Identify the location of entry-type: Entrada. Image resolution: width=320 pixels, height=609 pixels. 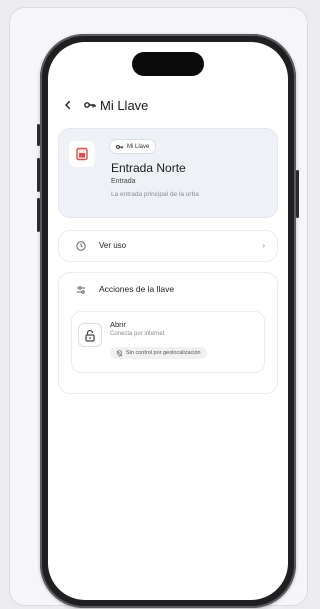
(123, 181).